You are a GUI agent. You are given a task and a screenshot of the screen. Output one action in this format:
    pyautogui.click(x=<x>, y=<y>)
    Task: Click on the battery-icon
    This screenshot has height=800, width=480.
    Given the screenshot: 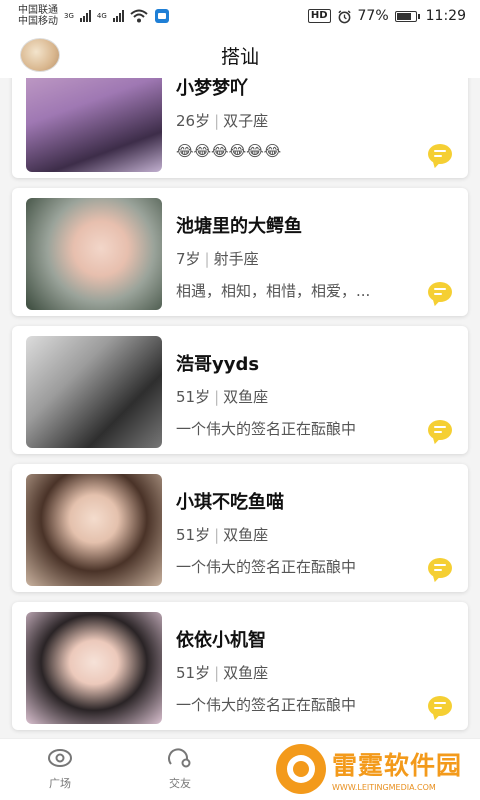 What is the action you would take?
    pyautogui.click(x=407, y=16)
    